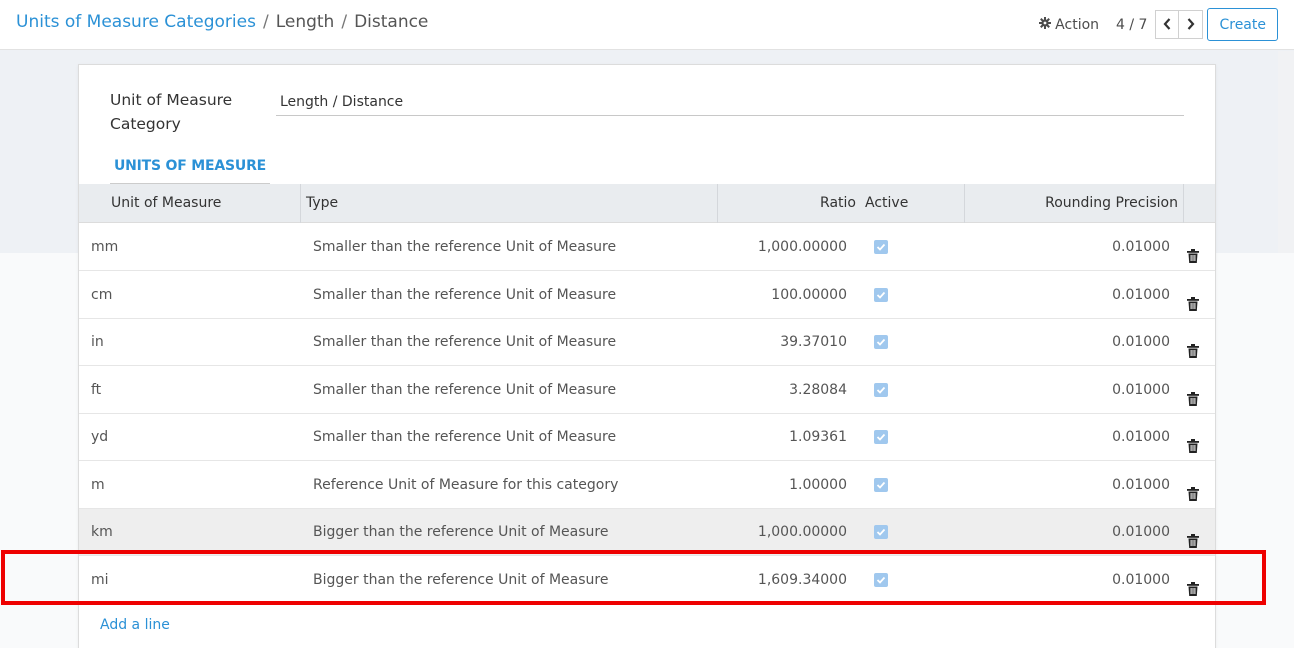 This screenshot has height=648, width=1294. Describe the element at coordinates (818, 484) in the screenshot. I see `unit-ratio-cell: 1.00000` at that location.